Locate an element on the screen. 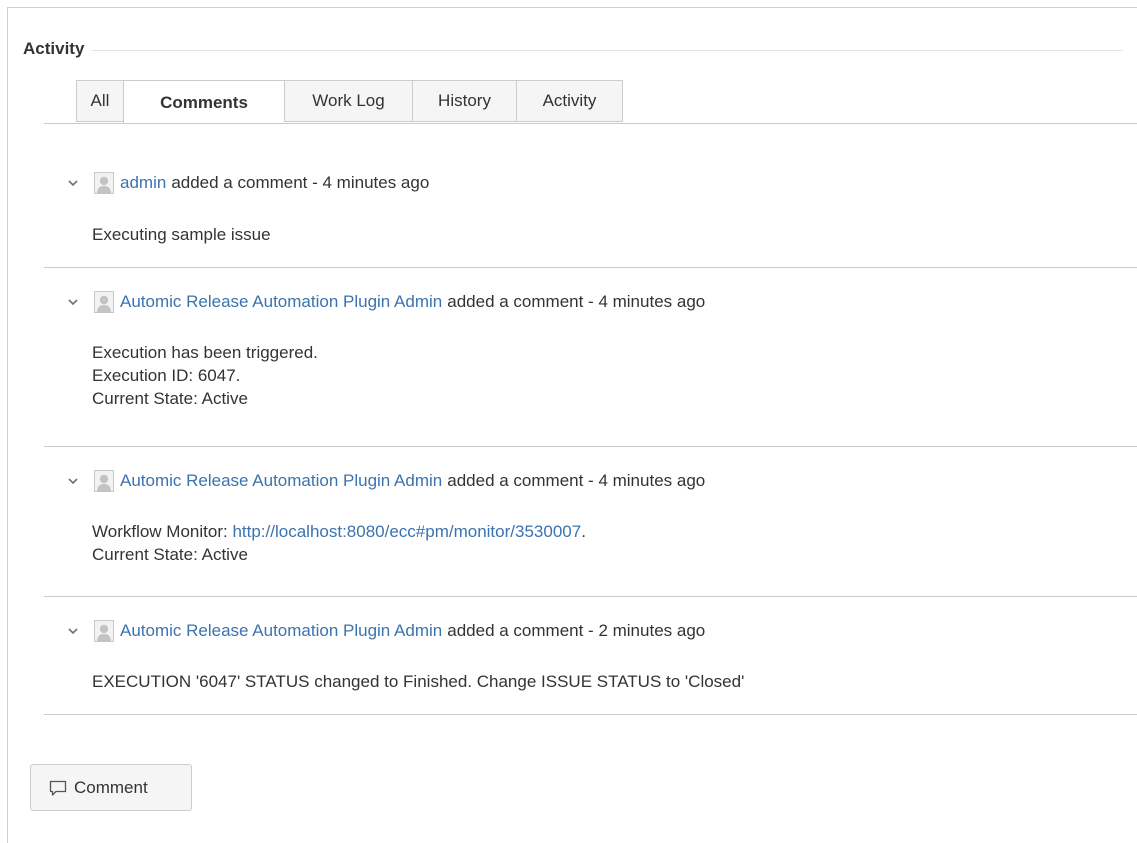  activity-heading-row: Activity is located at coordinates (573, 49).